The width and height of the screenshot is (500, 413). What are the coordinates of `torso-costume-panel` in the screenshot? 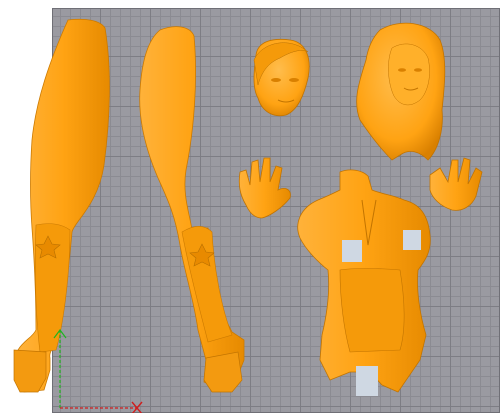 It's located at (372, 310).